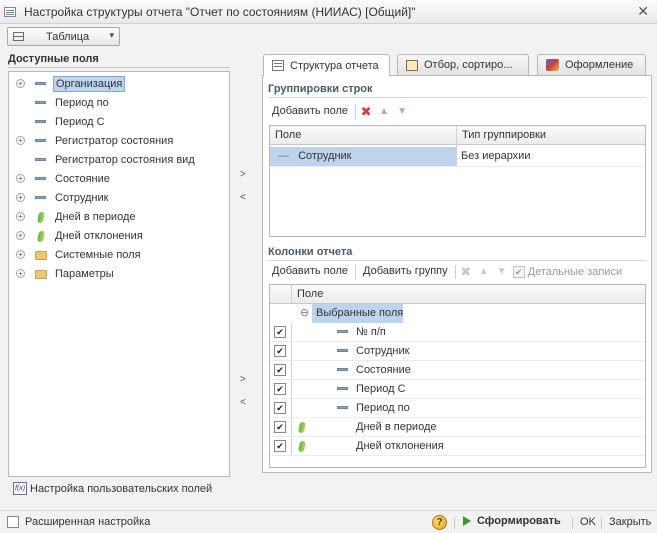  I want to click on collapse-icon: ⊖, so click(304, 313).